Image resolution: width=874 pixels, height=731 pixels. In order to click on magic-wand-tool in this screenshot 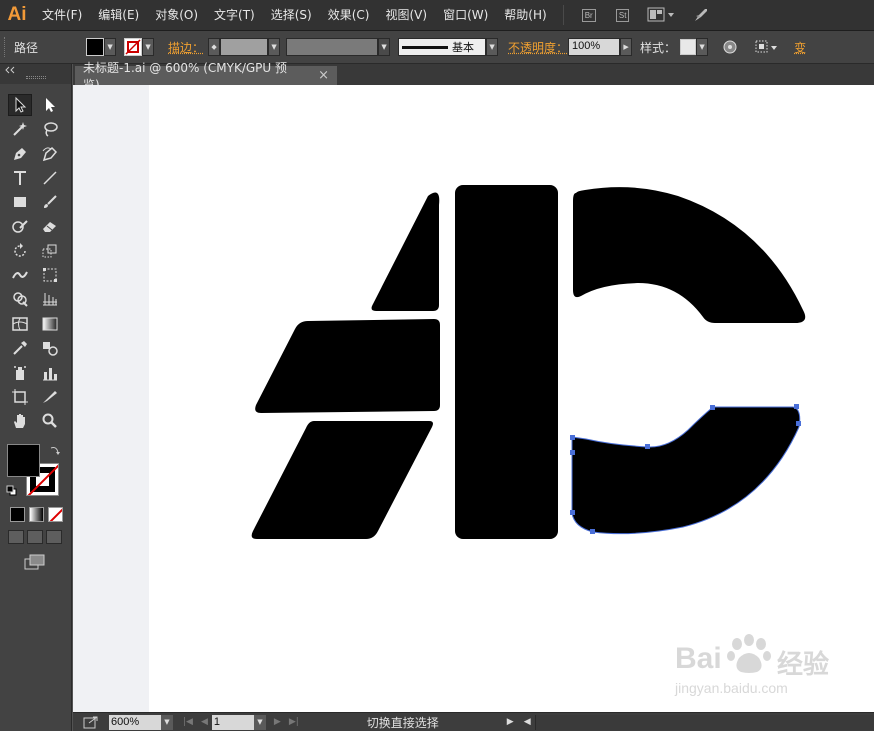, I will do `click(20, 129)`.